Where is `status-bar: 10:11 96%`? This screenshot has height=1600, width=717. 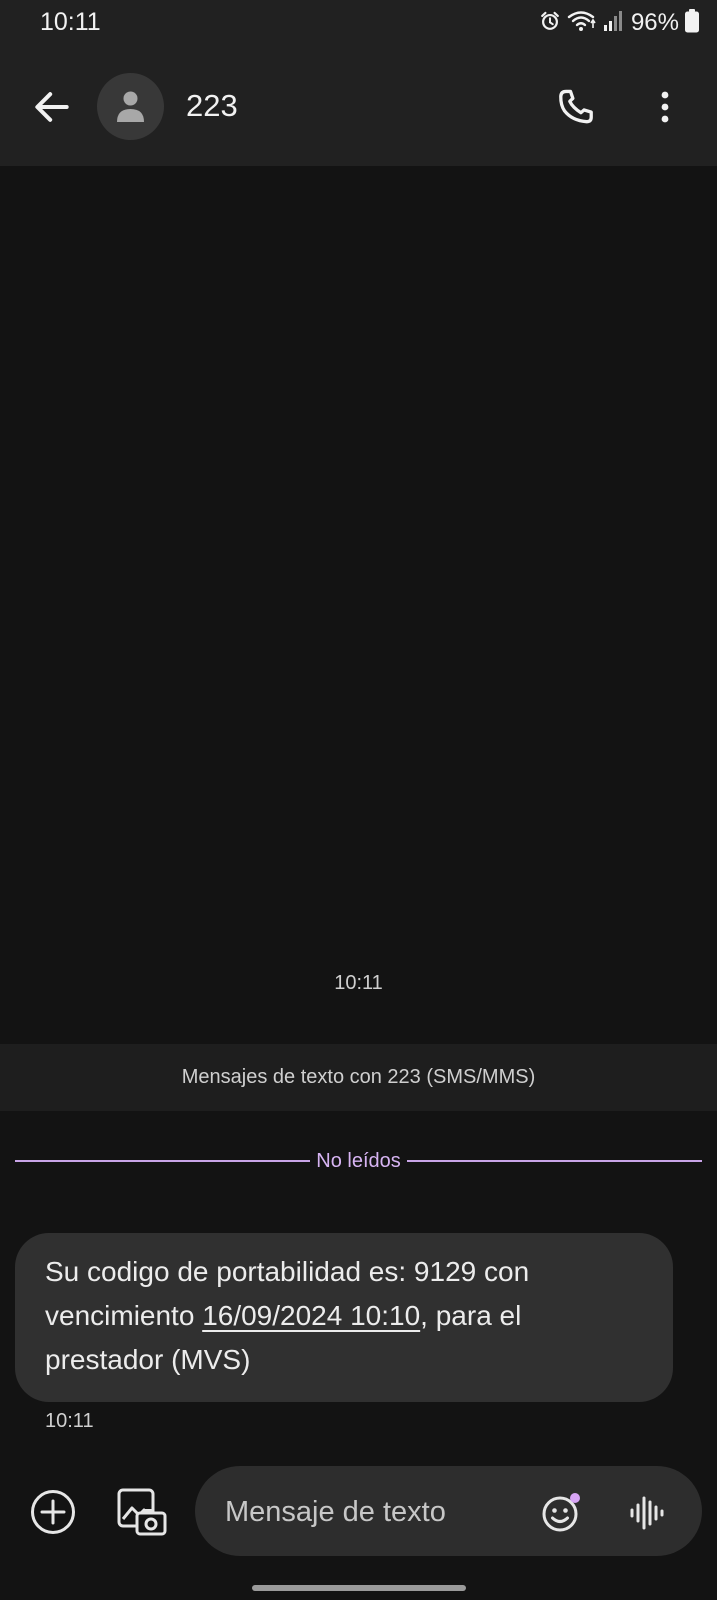
status-bar: 10:11 96% is located at coordinates (358, 24).